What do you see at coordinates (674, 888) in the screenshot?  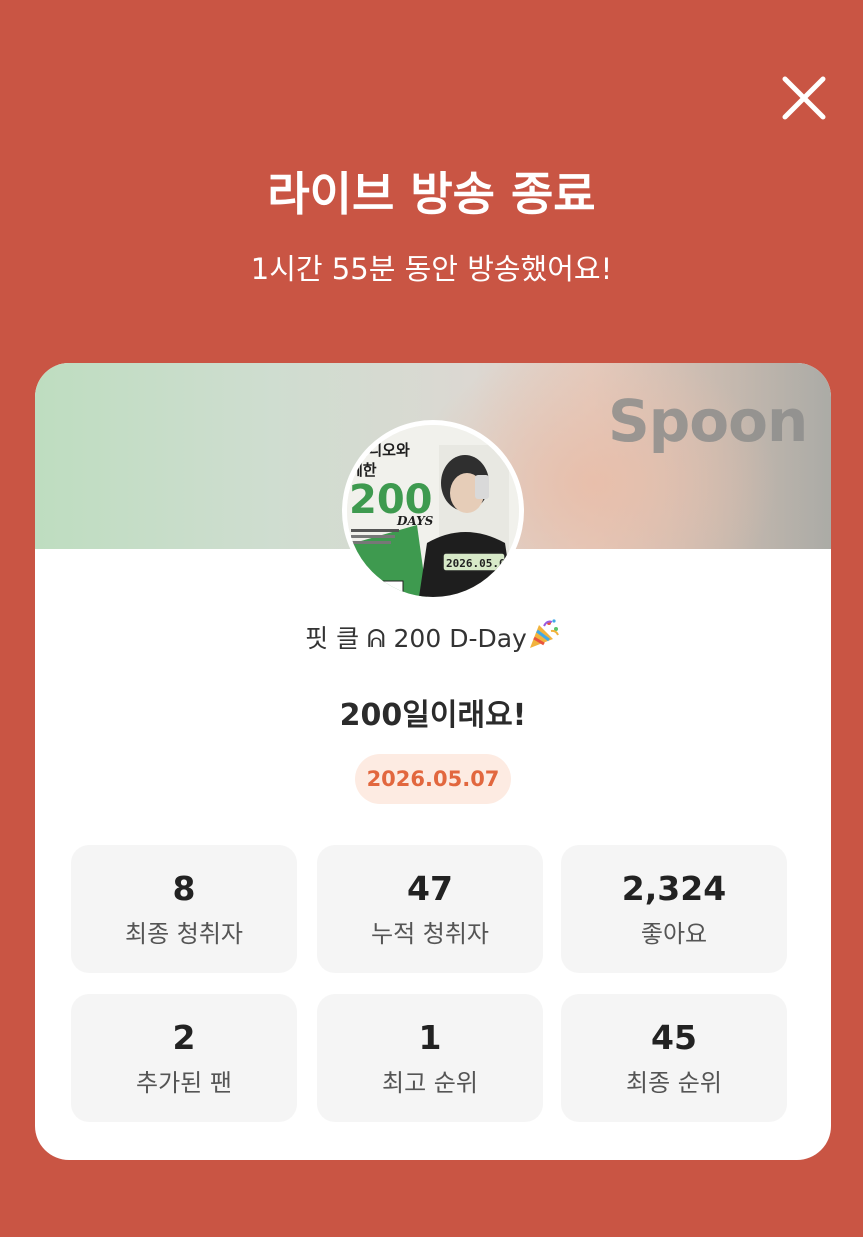 I see `stat-value: 2,324` at bounding box center [674, 888].